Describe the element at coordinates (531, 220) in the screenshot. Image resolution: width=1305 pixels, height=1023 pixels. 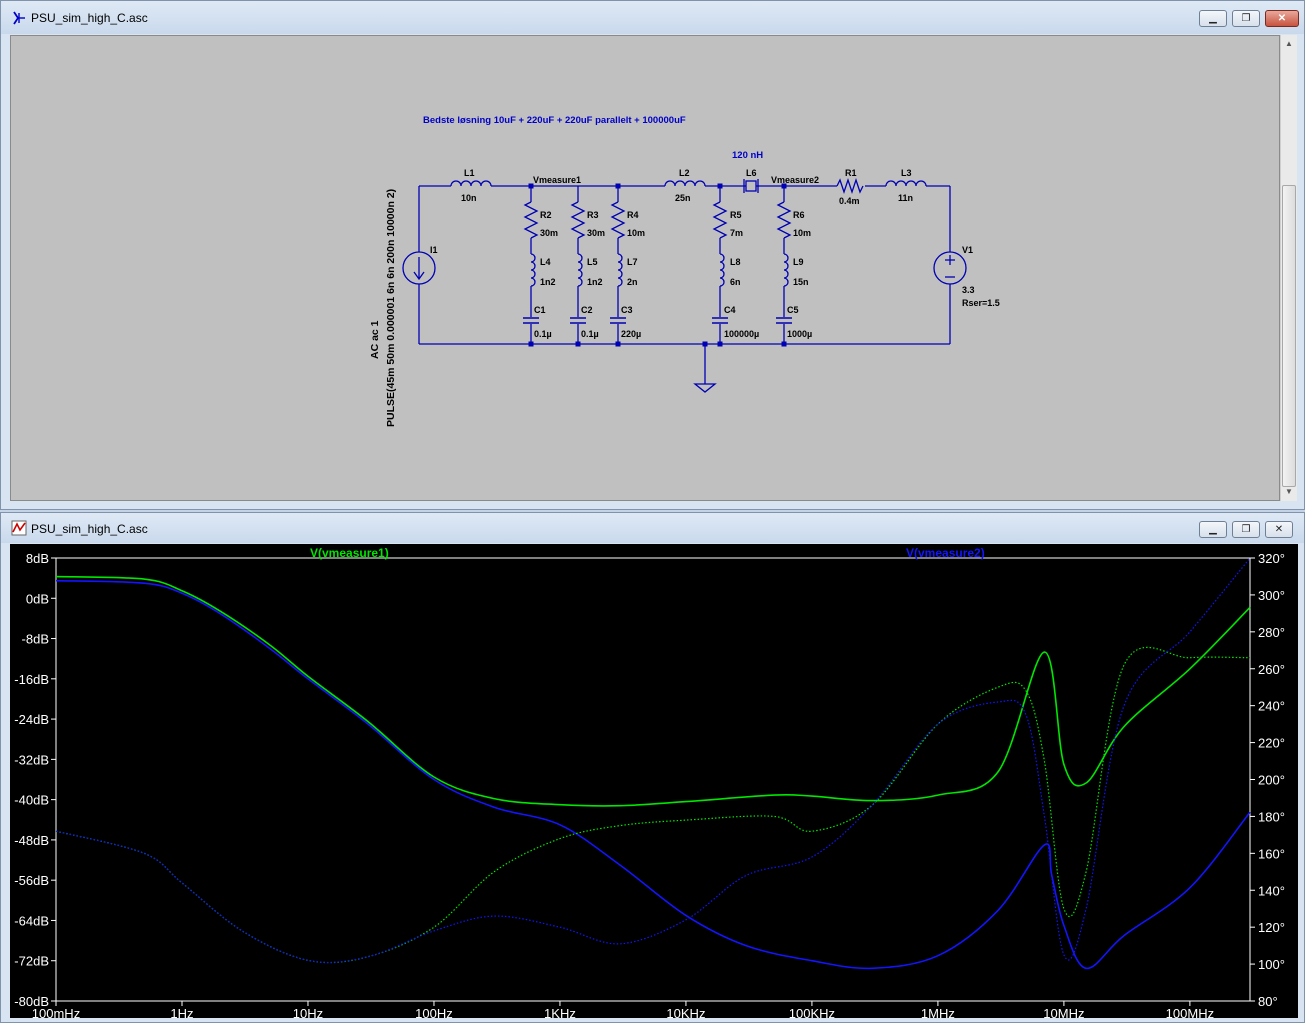
I see `resistor-r2` at that location.